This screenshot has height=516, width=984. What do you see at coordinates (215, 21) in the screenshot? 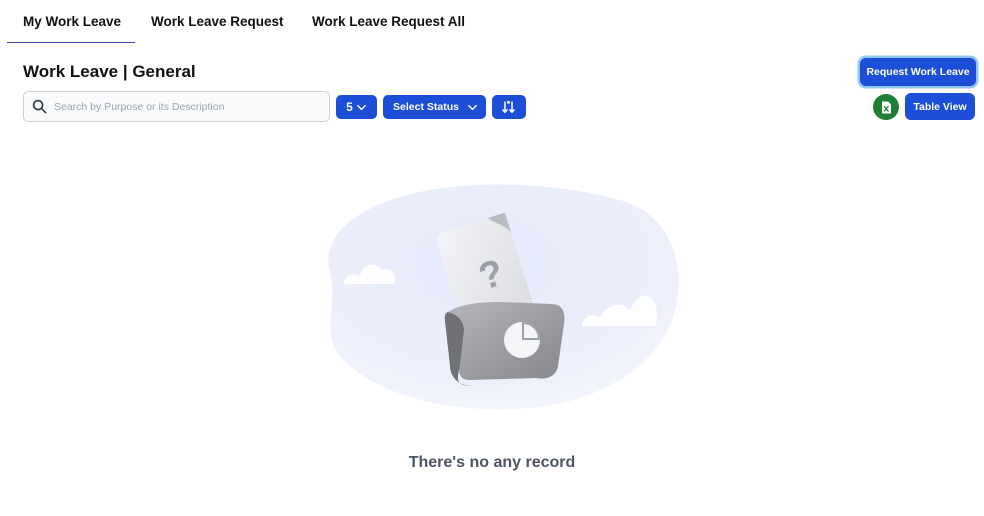
I see `tab-work-leave-request: Work Leave Request` at bounding box center [215, 21].